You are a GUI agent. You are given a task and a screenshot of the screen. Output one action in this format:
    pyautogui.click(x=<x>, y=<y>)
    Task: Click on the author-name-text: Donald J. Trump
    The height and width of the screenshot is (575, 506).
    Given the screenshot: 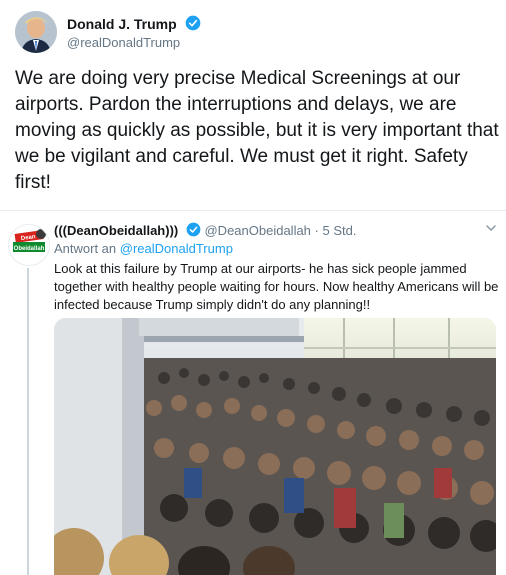 What is the action you would take?
    pyautogui.click(x=122, y=24)
    